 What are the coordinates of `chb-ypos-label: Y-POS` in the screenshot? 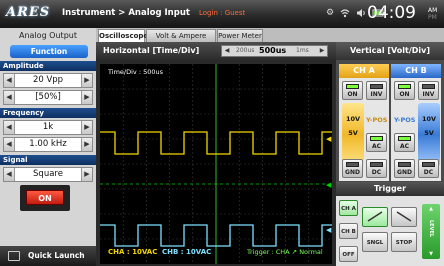 It's located at (404, 120).